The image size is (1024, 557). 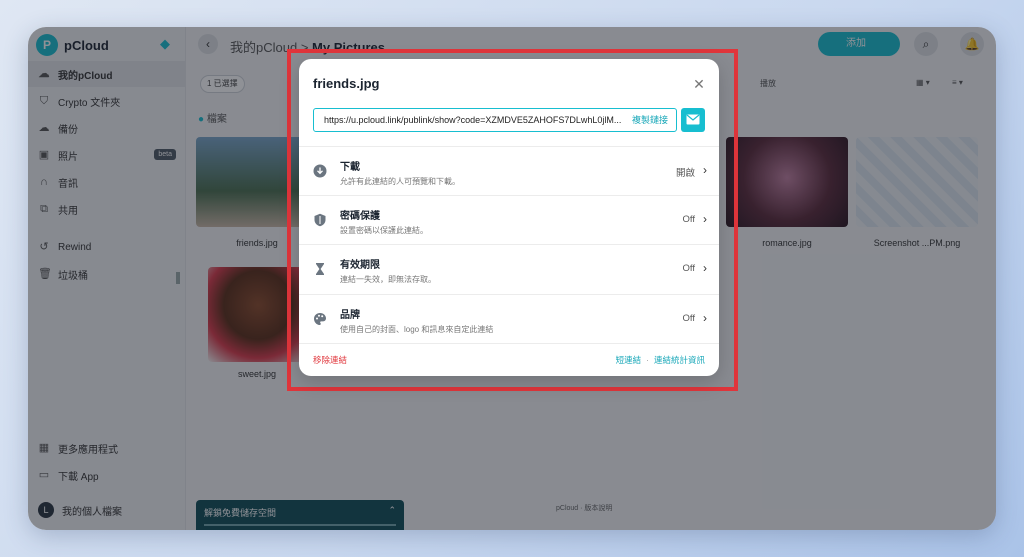 What do you see at coordinates (320, 171) in the screenshot?
I see `download-icon` at bounding box center [320, 171].